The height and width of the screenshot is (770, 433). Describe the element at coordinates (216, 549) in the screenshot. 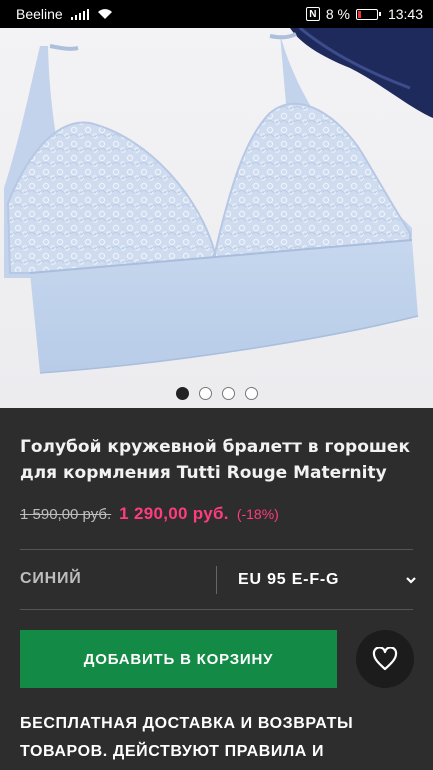

I see `divider-top` at that location.